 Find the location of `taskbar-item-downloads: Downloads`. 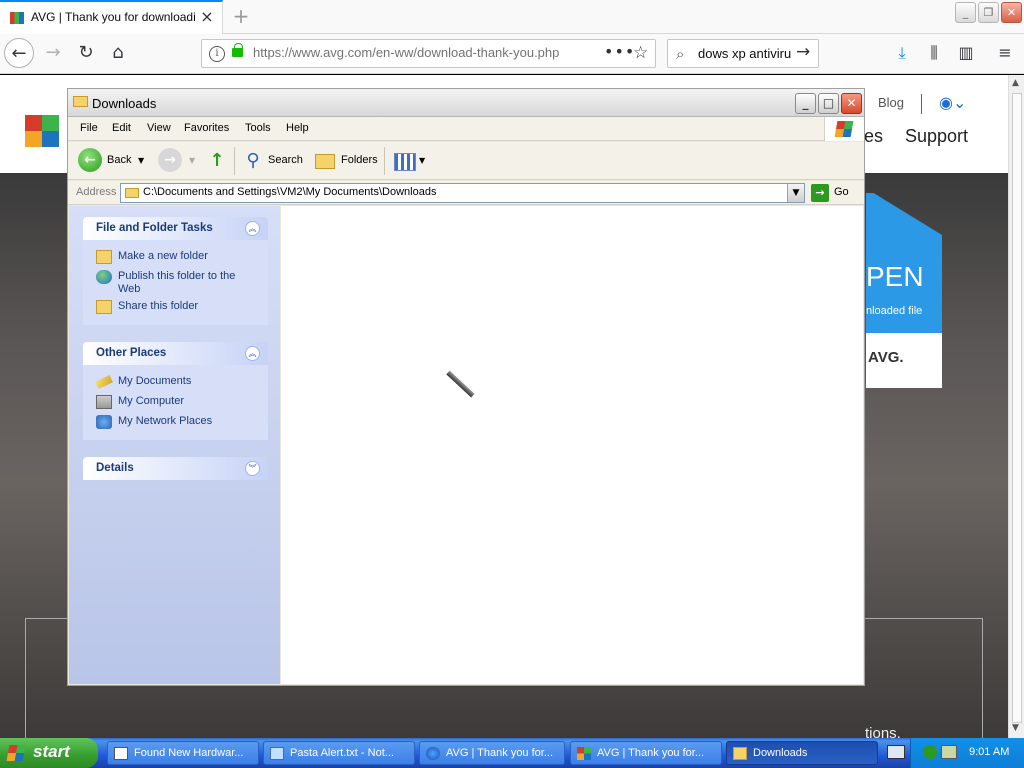

taskbar-item-downloads: Downloads is located at coordinates (802, 753).